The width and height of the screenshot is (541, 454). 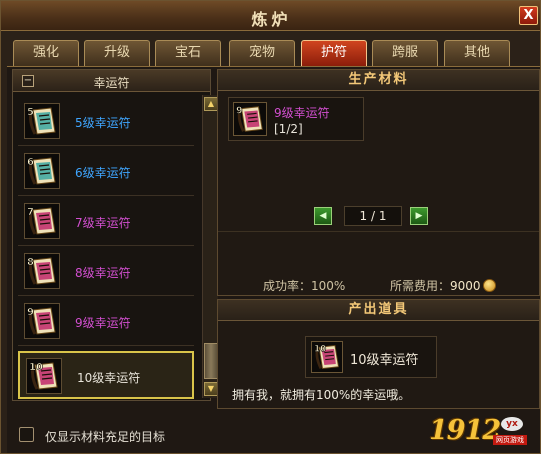 What do you see at coordinates (489, 285) in the screenshot?
I see `gold-coin-icon` at bounding box center [489, 285].